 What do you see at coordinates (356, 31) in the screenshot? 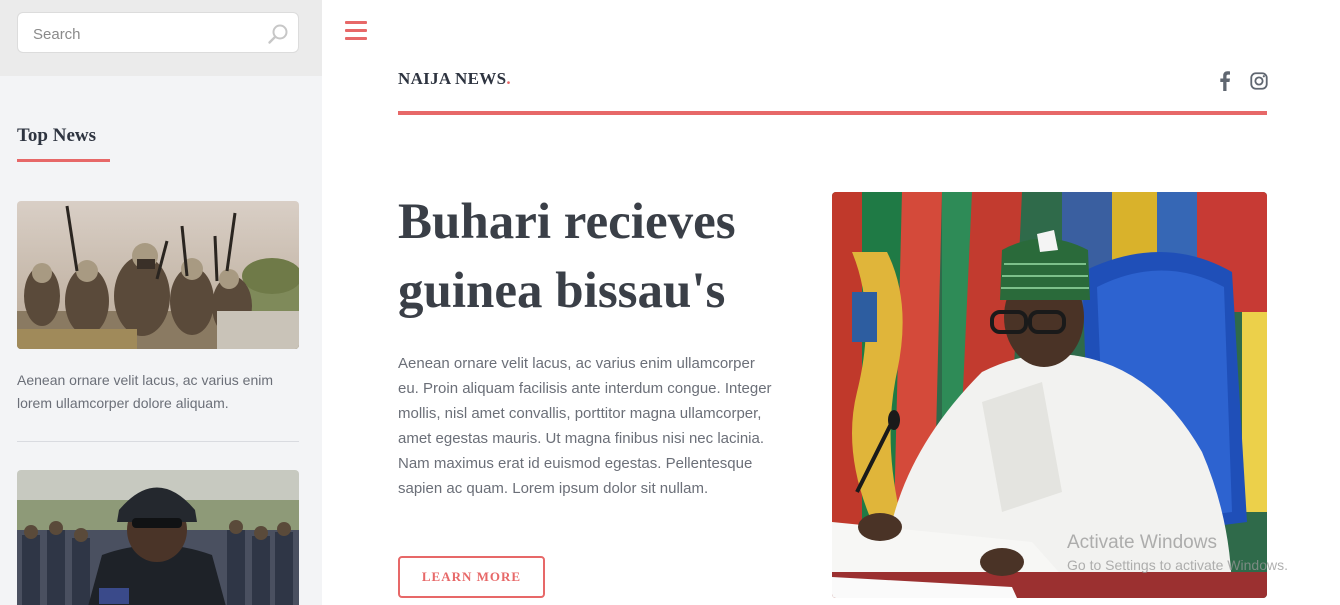
I see `menu-toggle-icon` at bounding box center [356, 31].